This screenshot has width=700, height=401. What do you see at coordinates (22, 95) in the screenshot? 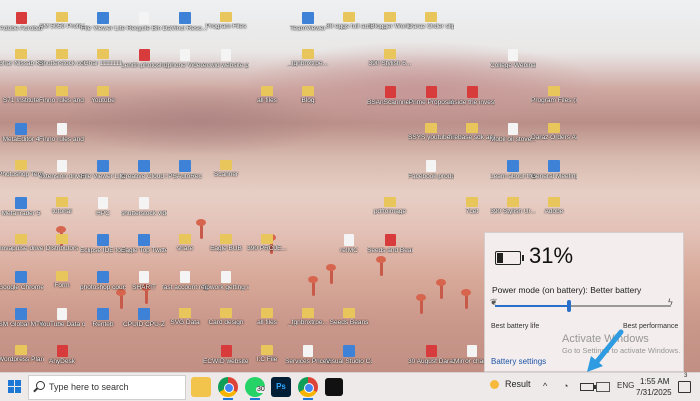
I see `desktop-icon: S71 Institute` at bounding box center [22, 95].